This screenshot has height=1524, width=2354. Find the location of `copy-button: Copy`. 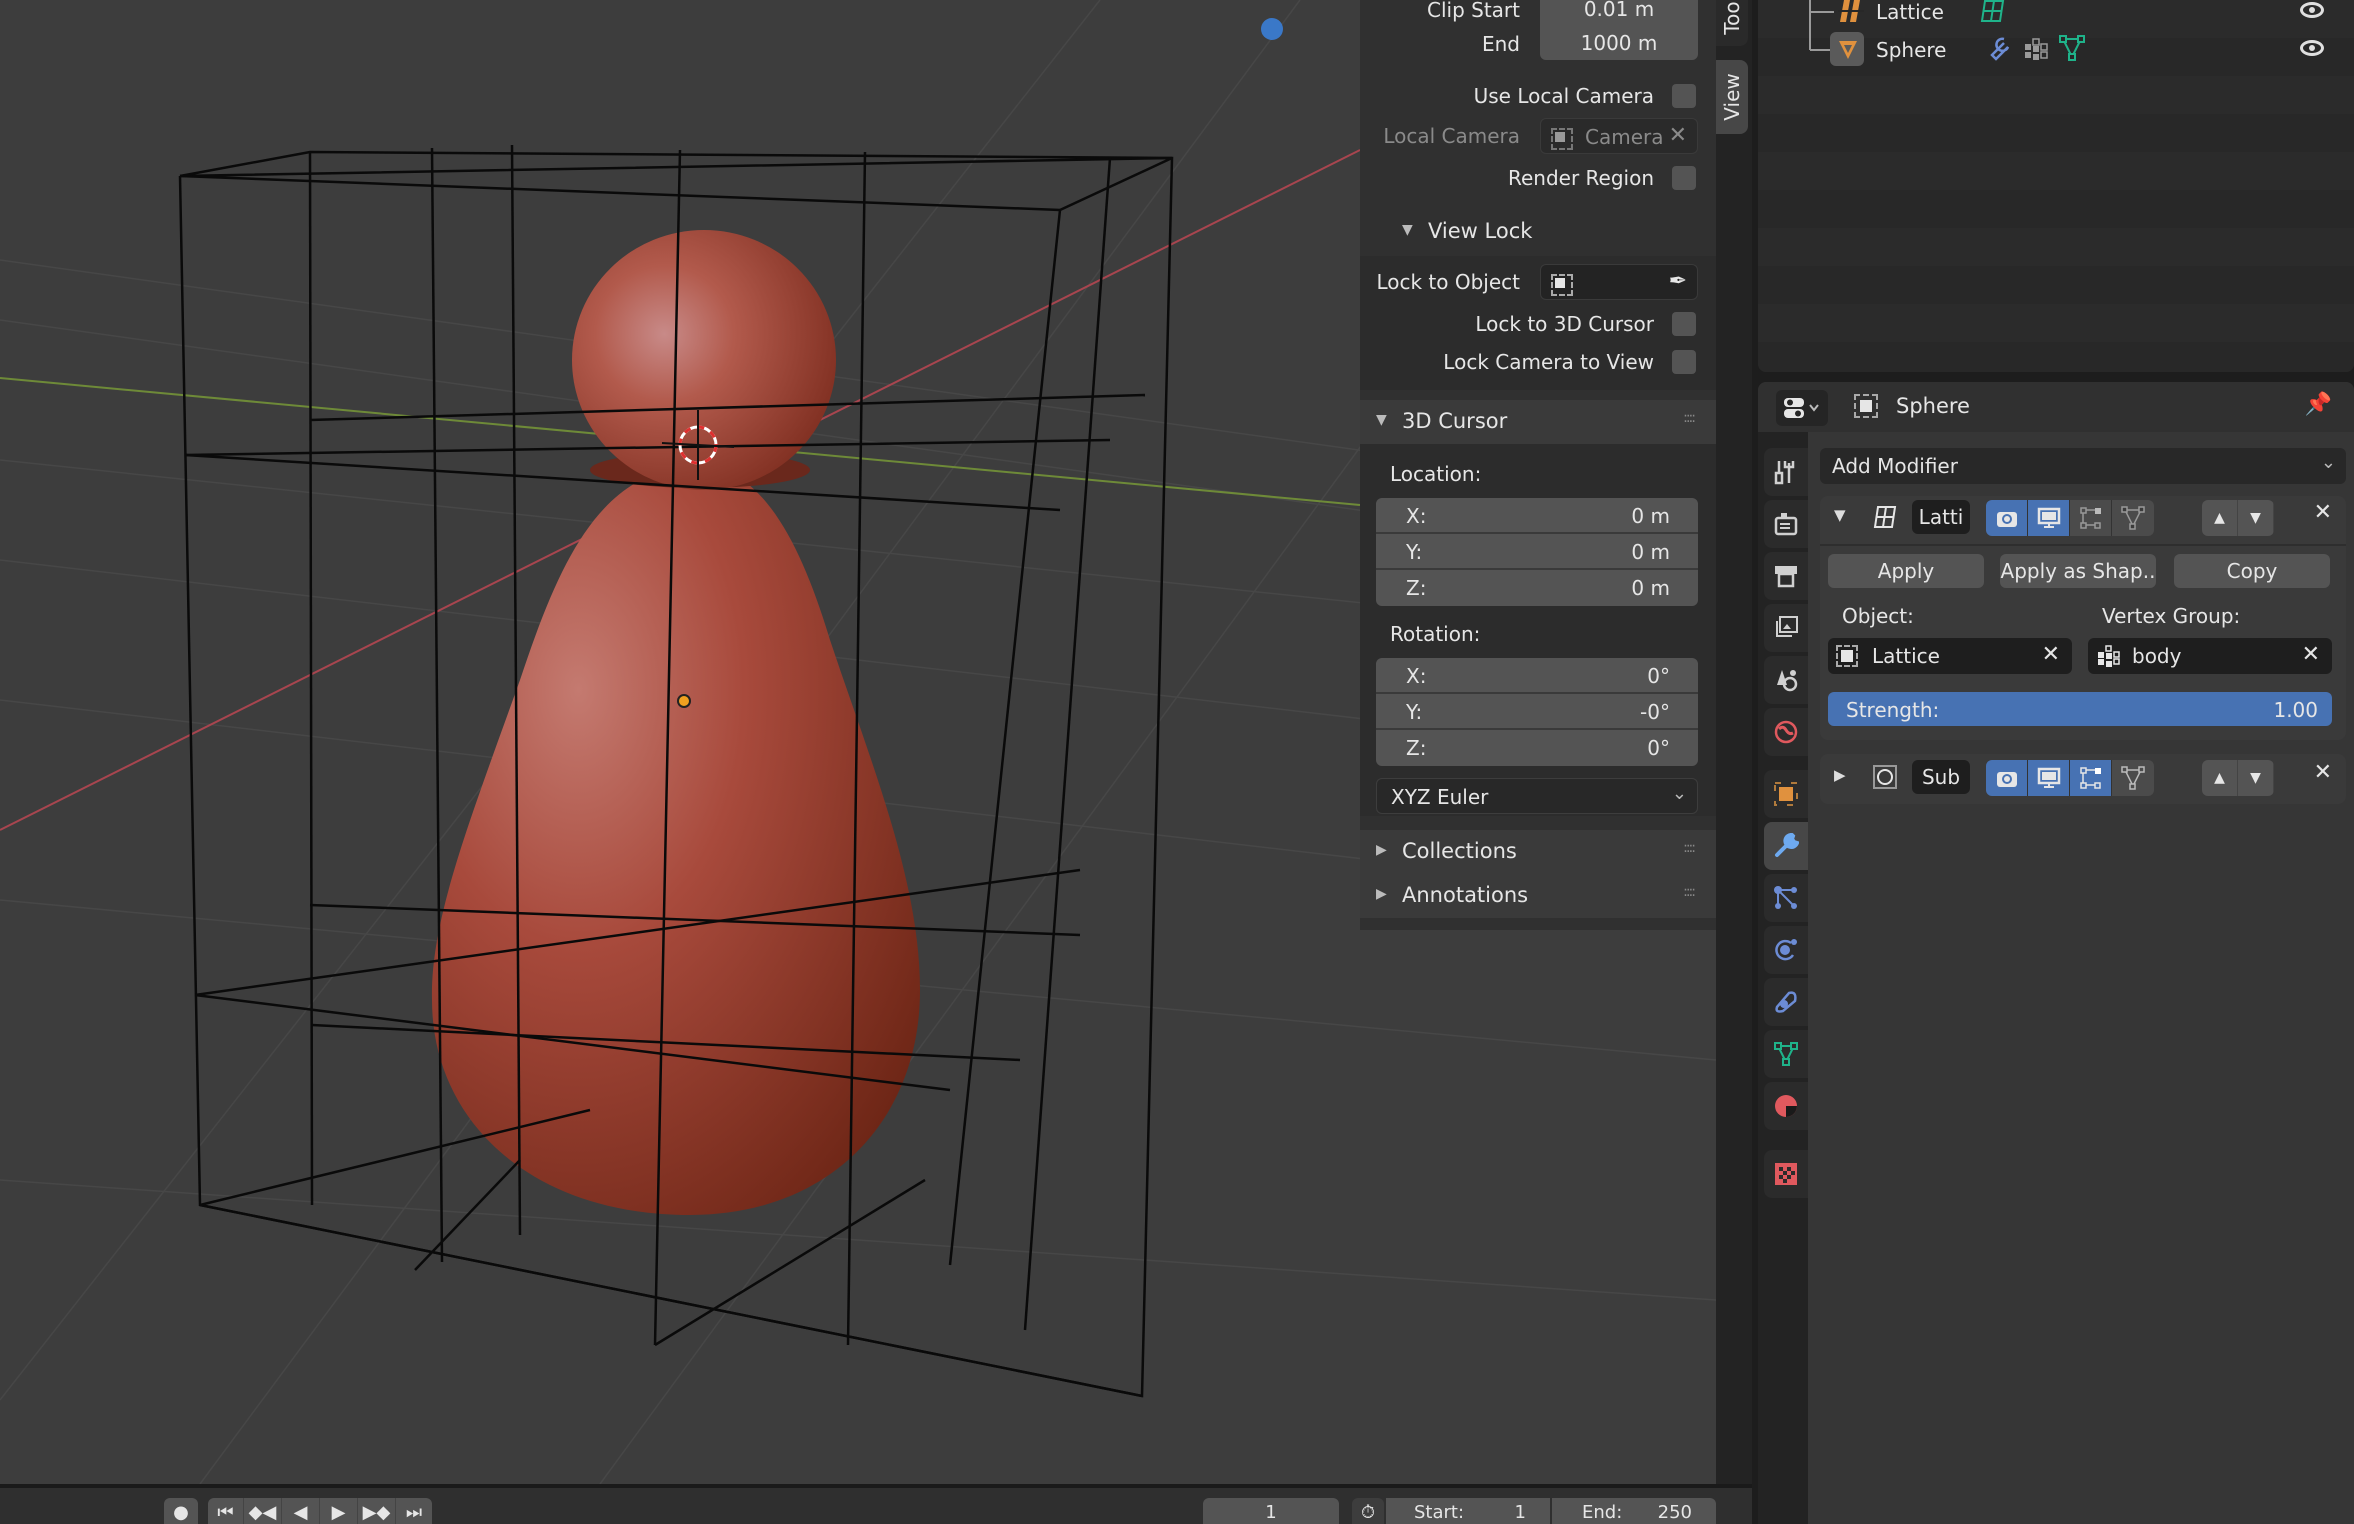

copy-button: Copy is located at coordinates (2252, 571).